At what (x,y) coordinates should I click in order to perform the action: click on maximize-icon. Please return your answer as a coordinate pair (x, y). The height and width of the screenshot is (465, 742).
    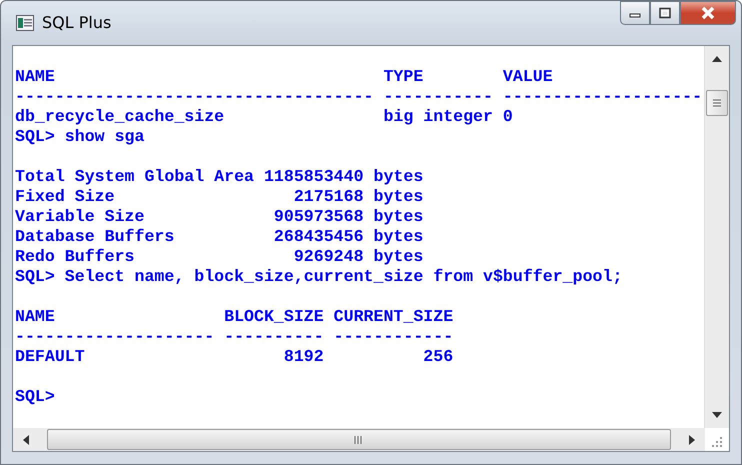
    Looking at the image, I should click on (665, 13).